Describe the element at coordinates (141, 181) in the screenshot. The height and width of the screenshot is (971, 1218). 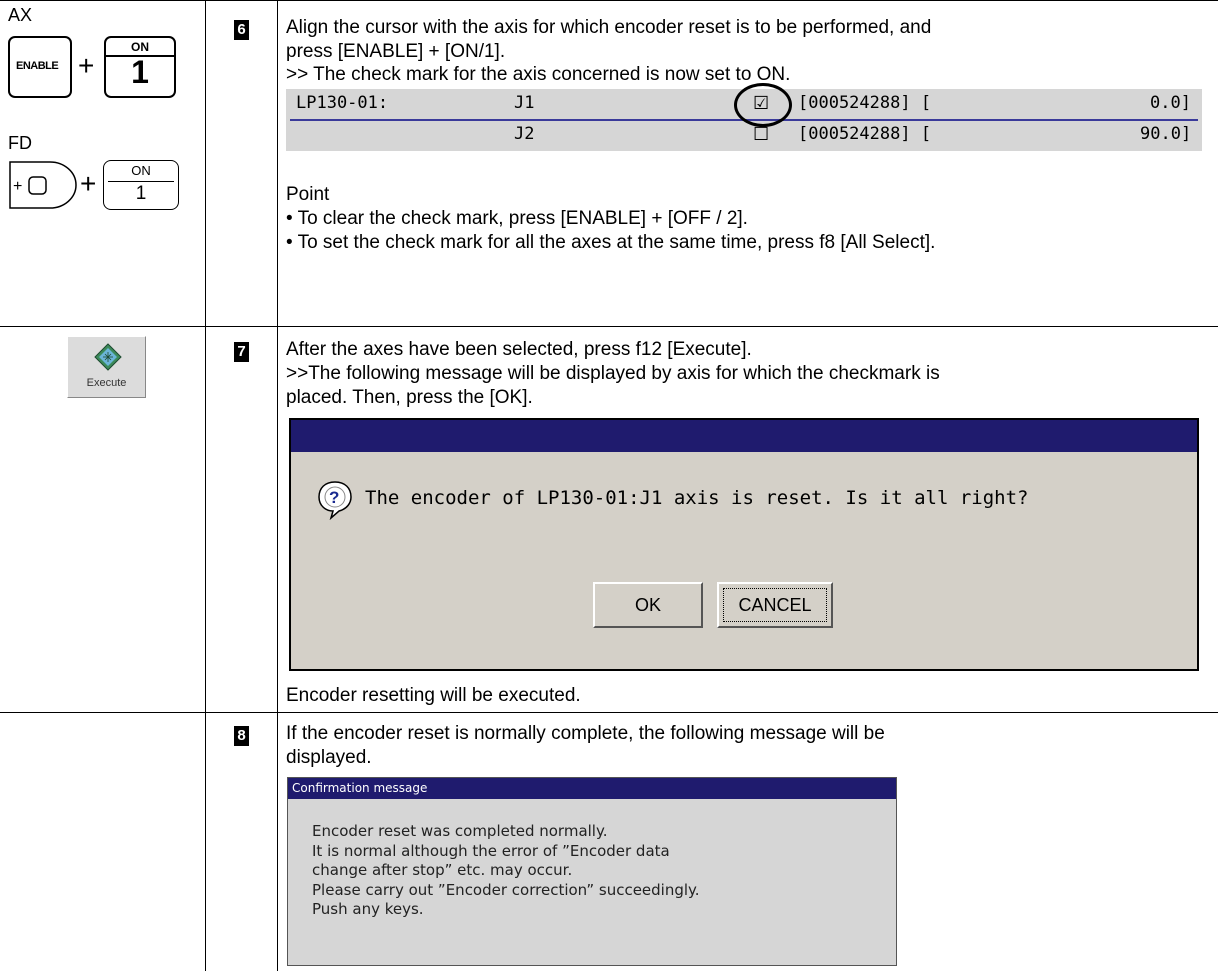
I see `fd-on-divider` at that location.